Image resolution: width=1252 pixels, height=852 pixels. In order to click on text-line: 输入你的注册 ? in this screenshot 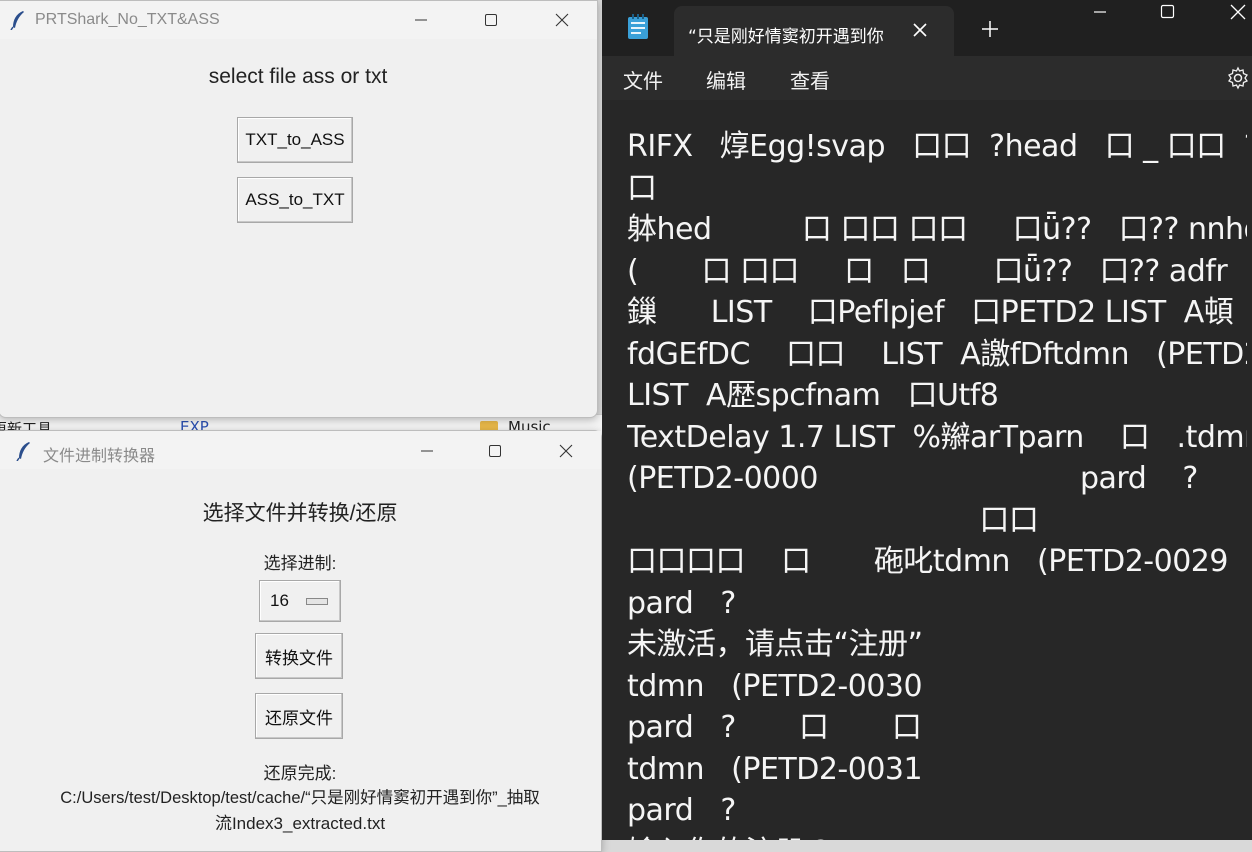, I will do `click(937, 836)`.